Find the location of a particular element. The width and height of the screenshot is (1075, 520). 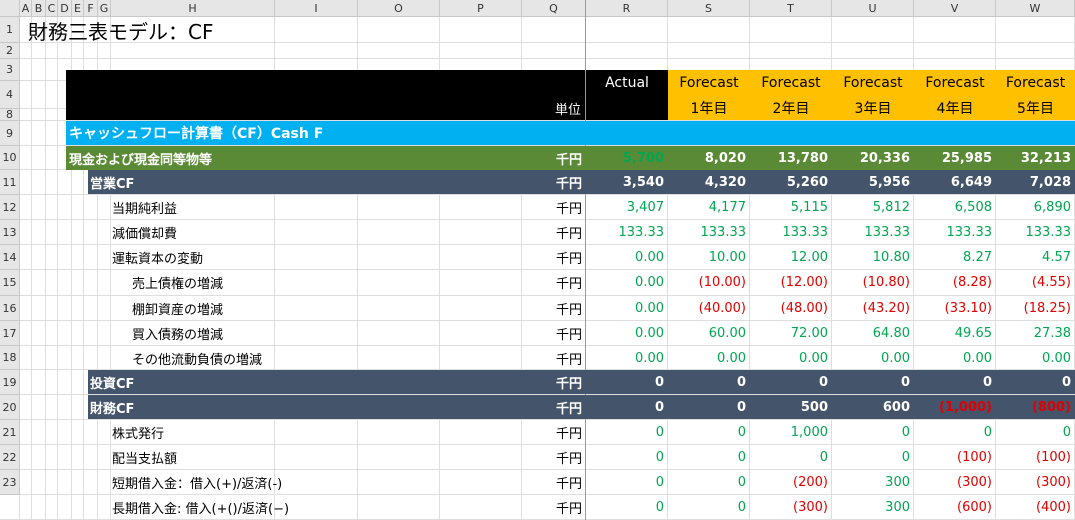

net-income-row-value: 5,812 is located at coordinates (873, 207).